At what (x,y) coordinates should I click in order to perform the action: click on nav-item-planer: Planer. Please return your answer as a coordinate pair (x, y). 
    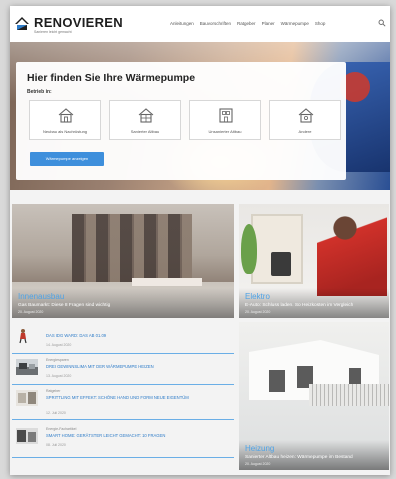
    Looking at the image, I should click on (268, 23).